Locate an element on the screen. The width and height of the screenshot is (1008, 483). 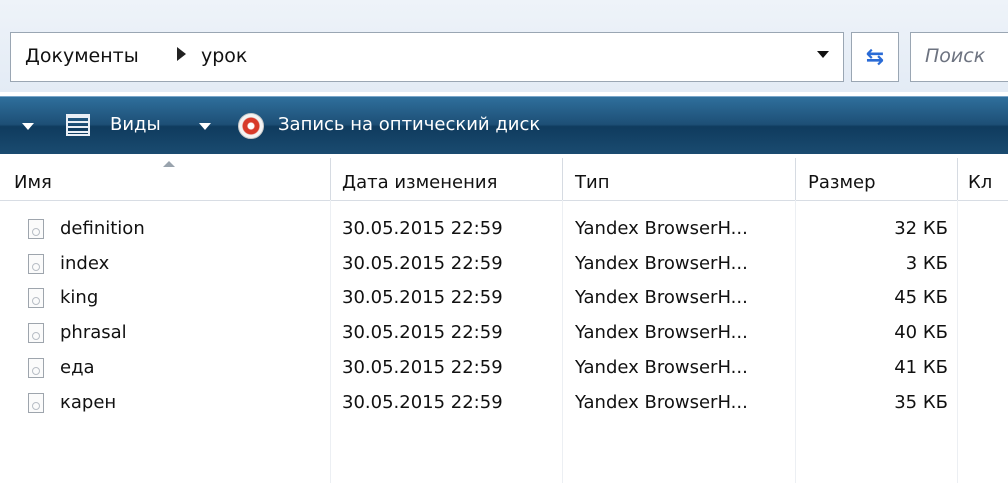
menu-arrow-icon is located at coordinates (28, 126).